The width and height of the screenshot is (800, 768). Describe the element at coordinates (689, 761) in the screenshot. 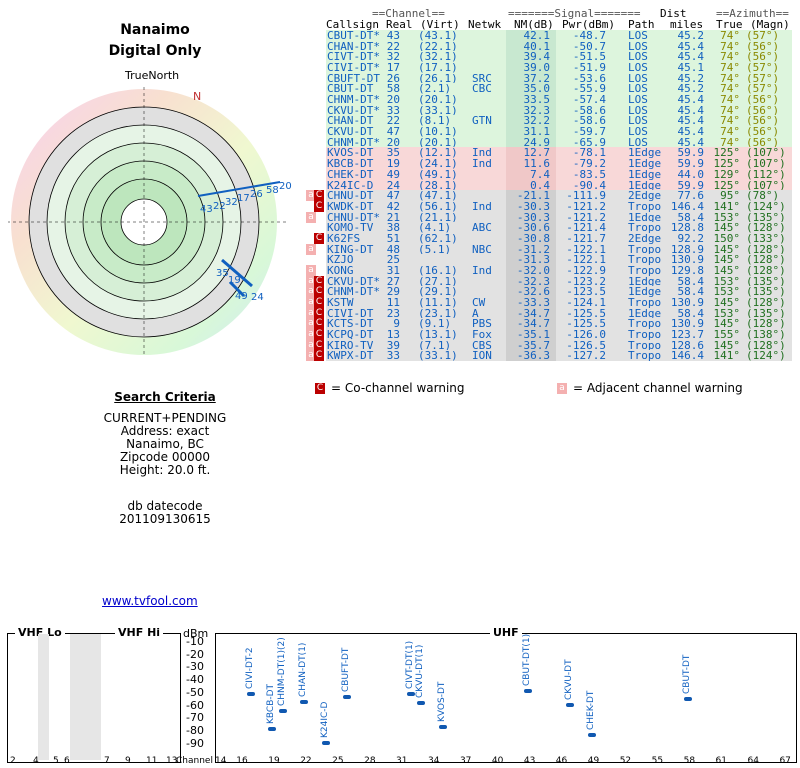

I see `uhf-channel-tick: 58` at that location.